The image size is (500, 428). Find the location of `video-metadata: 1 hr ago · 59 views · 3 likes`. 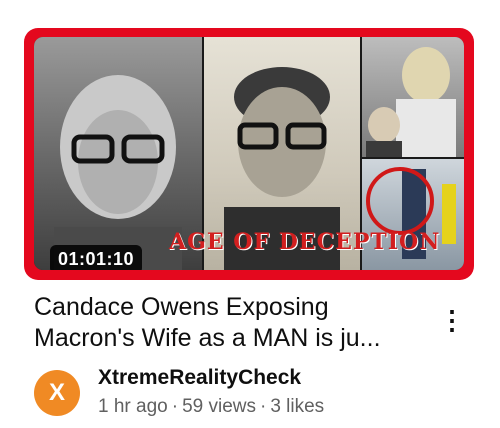

video-metadata: 1 hr ago · 59 views · 3 likes is located at coordinates (211, 407).